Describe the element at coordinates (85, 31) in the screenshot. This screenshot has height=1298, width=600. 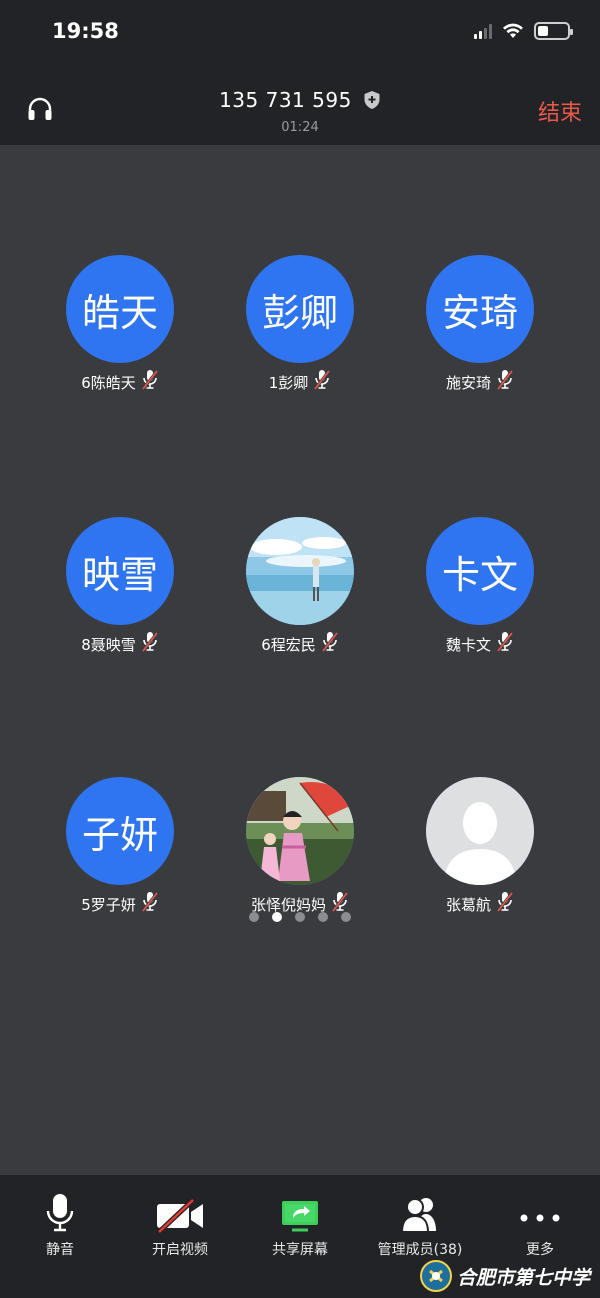
I see `status-time: 19:58` at that location.